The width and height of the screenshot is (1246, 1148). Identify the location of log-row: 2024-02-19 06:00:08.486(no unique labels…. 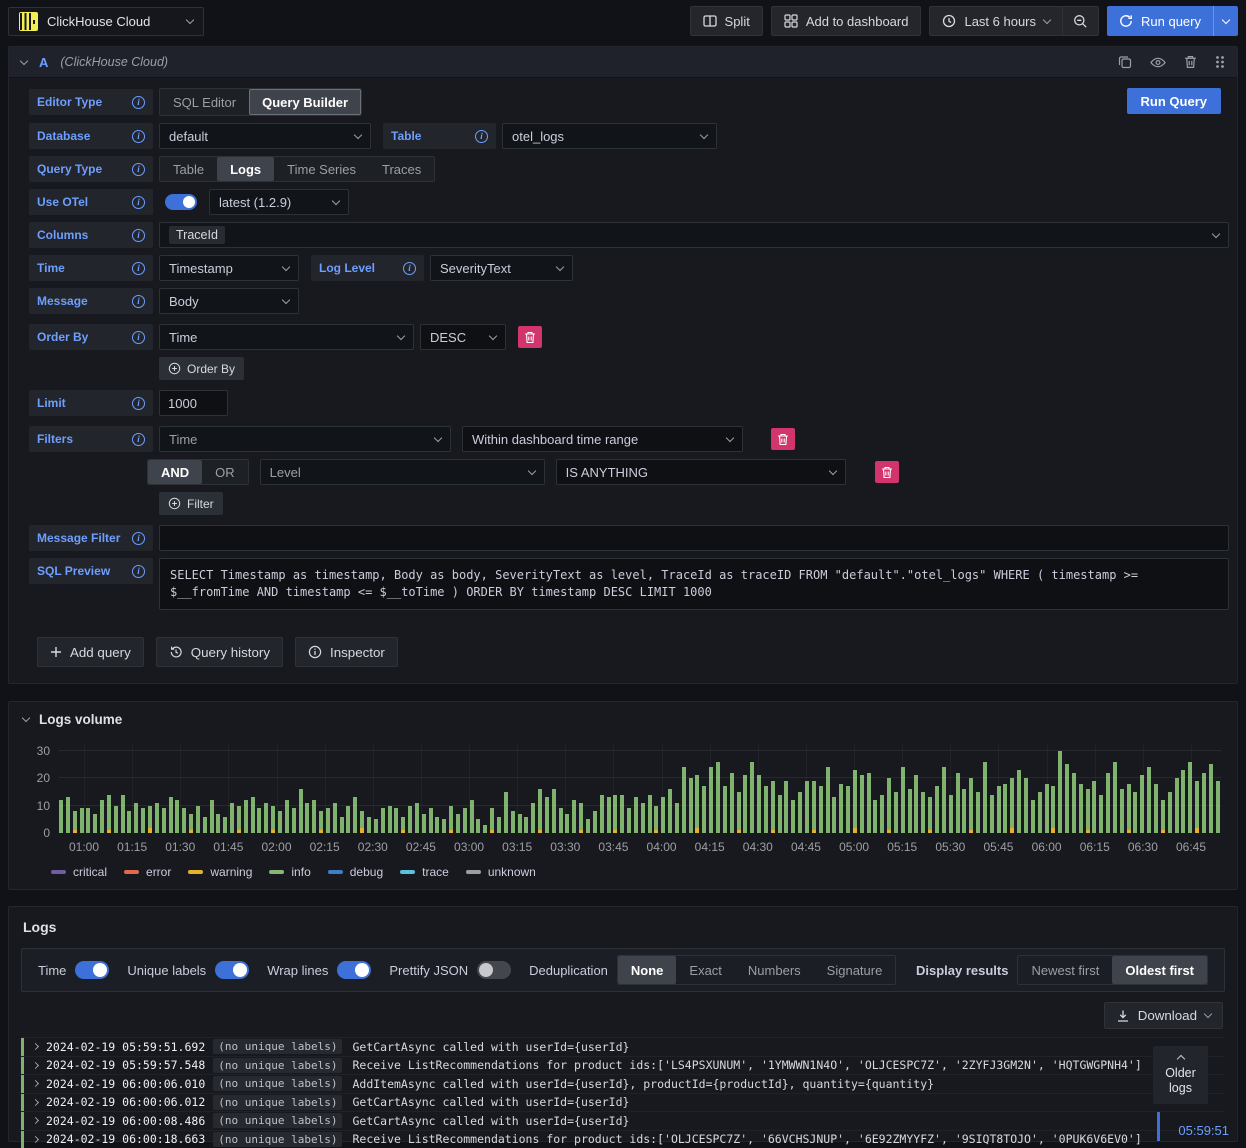
(623, 1120).